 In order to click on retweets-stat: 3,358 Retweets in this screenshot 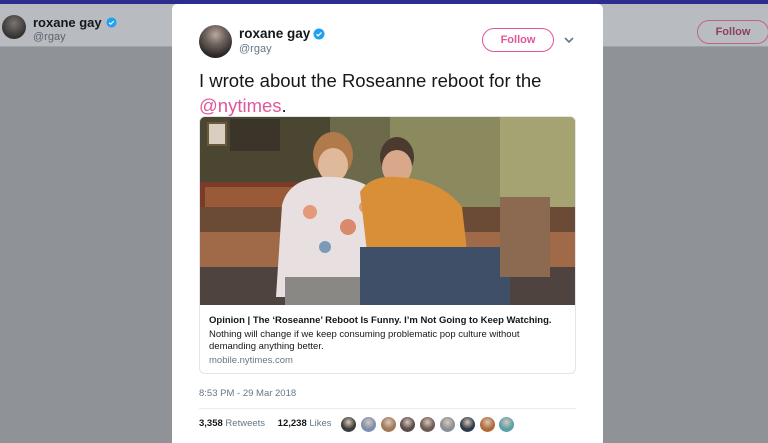, I will do `click(232, 423)`.